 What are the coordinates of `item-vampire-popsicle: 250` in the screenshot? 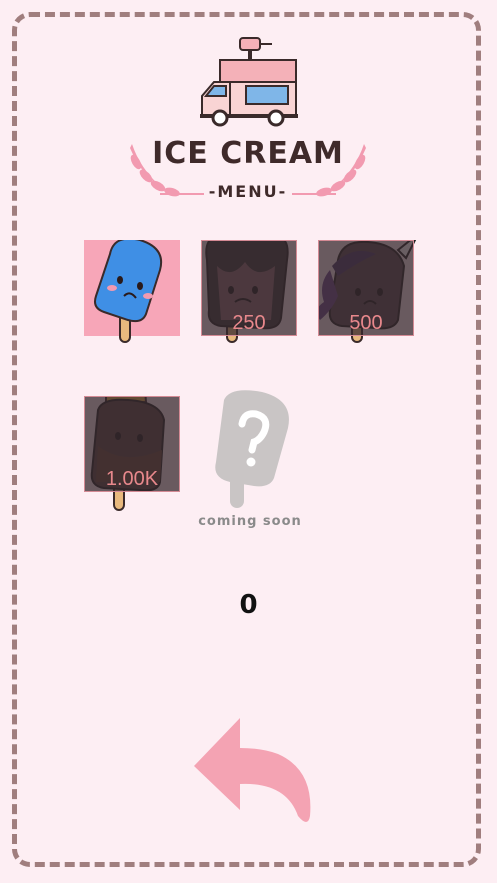 It's located at (251, 300).